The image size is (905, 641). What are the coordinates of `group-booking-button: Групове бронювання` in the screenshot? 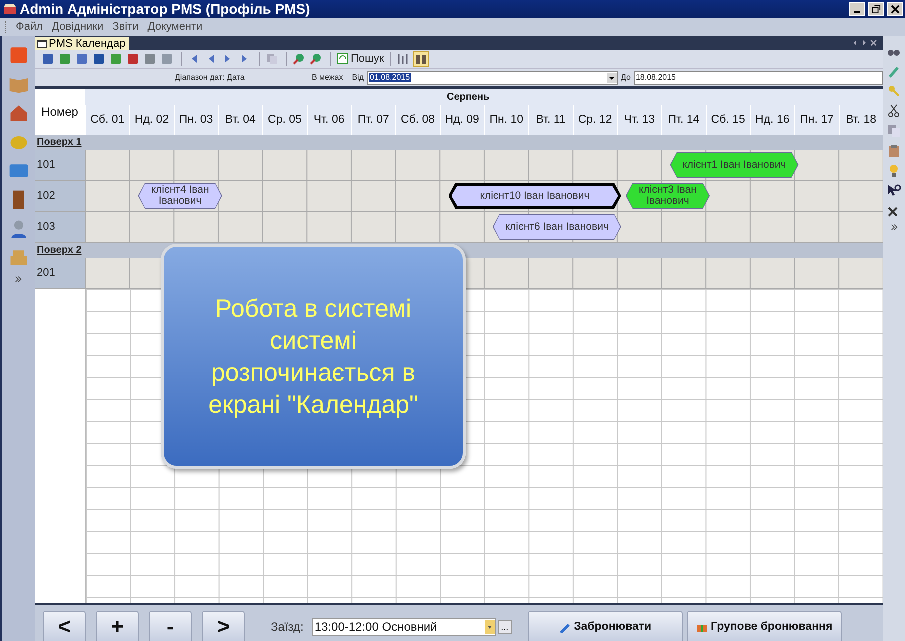 It's located at (764, 626).